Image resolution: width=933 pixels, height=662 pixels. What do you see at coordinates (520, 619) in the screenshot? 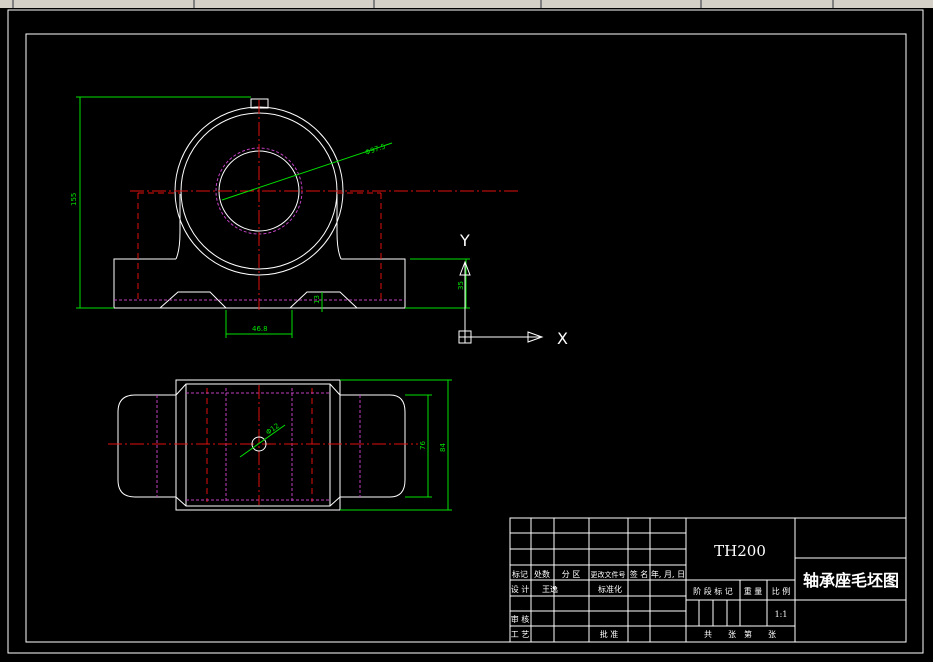
I see `tb-review-label: 审 核` at bounding box center [520, 619].